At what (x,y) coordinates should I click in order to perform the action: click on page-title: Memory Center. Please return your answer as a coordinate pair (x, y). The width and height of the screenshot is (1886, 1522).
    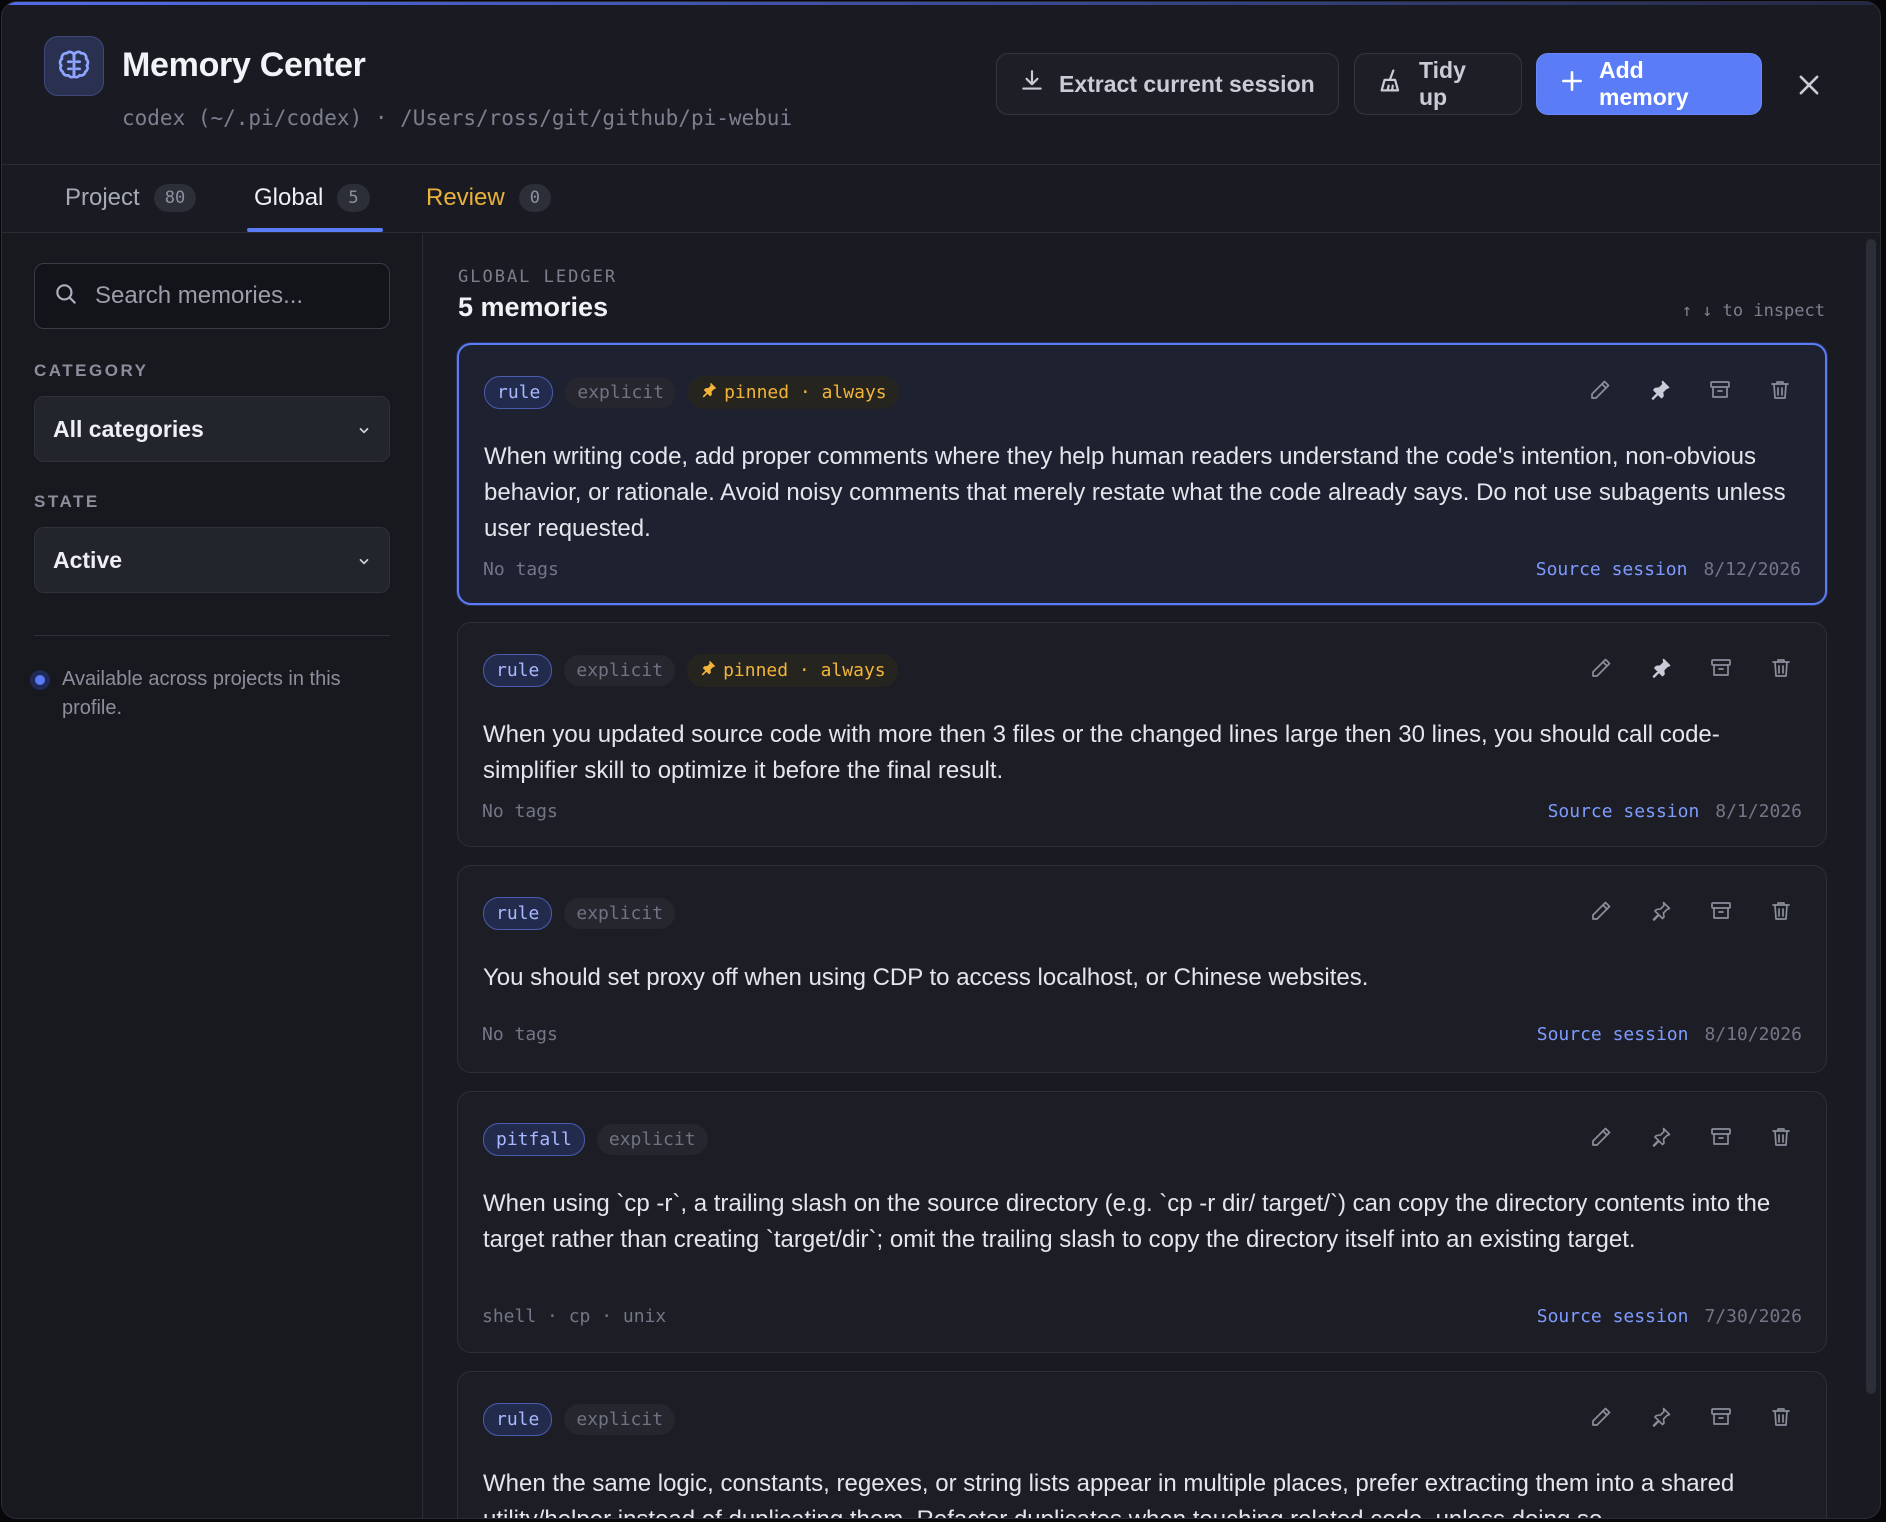
    Looking at the image, I should click on (244, 65).